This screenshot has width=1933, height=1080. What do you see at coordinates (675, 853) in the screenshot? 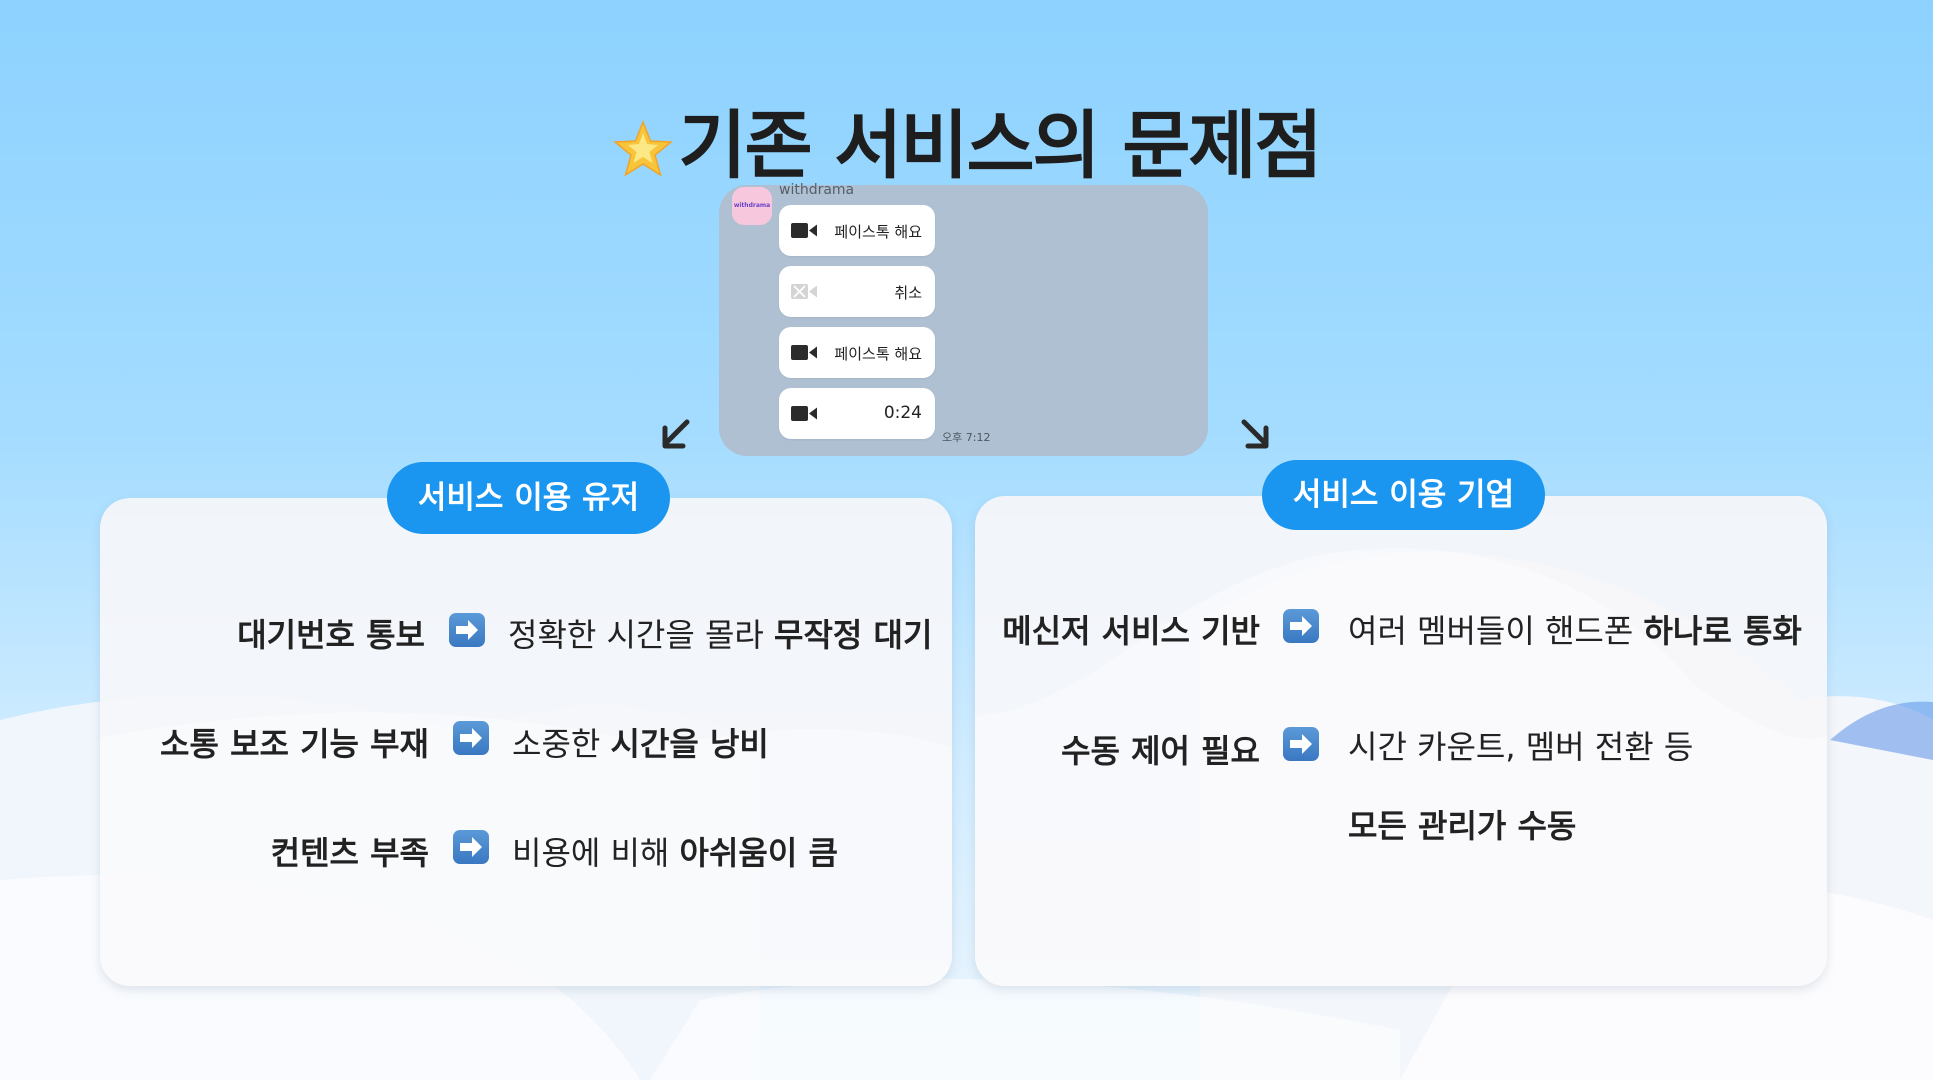
I see `users-result-3: 비용에 비해 아쉬움이 큼` at bounding box center [675, 853].